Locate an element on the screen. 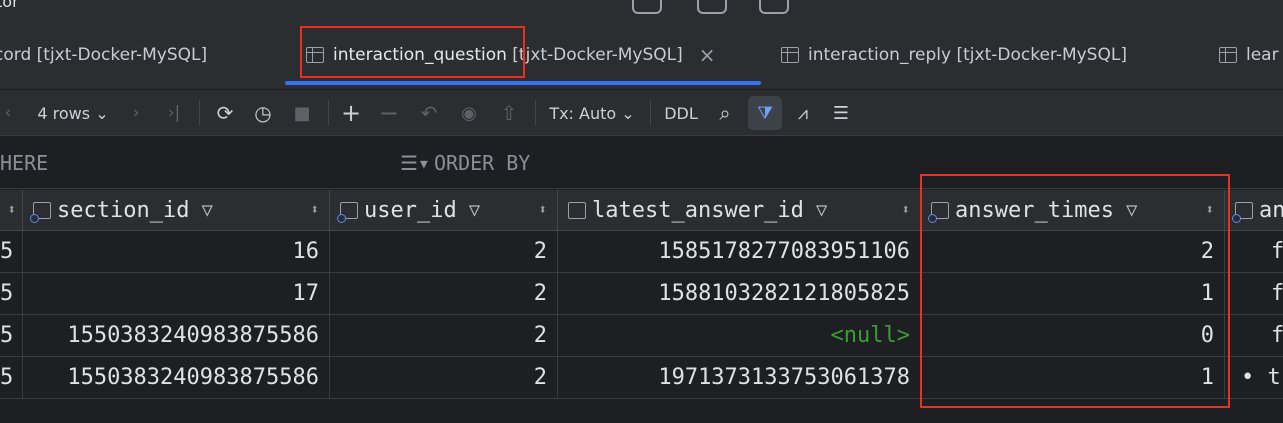 This screenshot has height=423, width=1283. stop-icon: ■ is located at coordinates (302, 113).